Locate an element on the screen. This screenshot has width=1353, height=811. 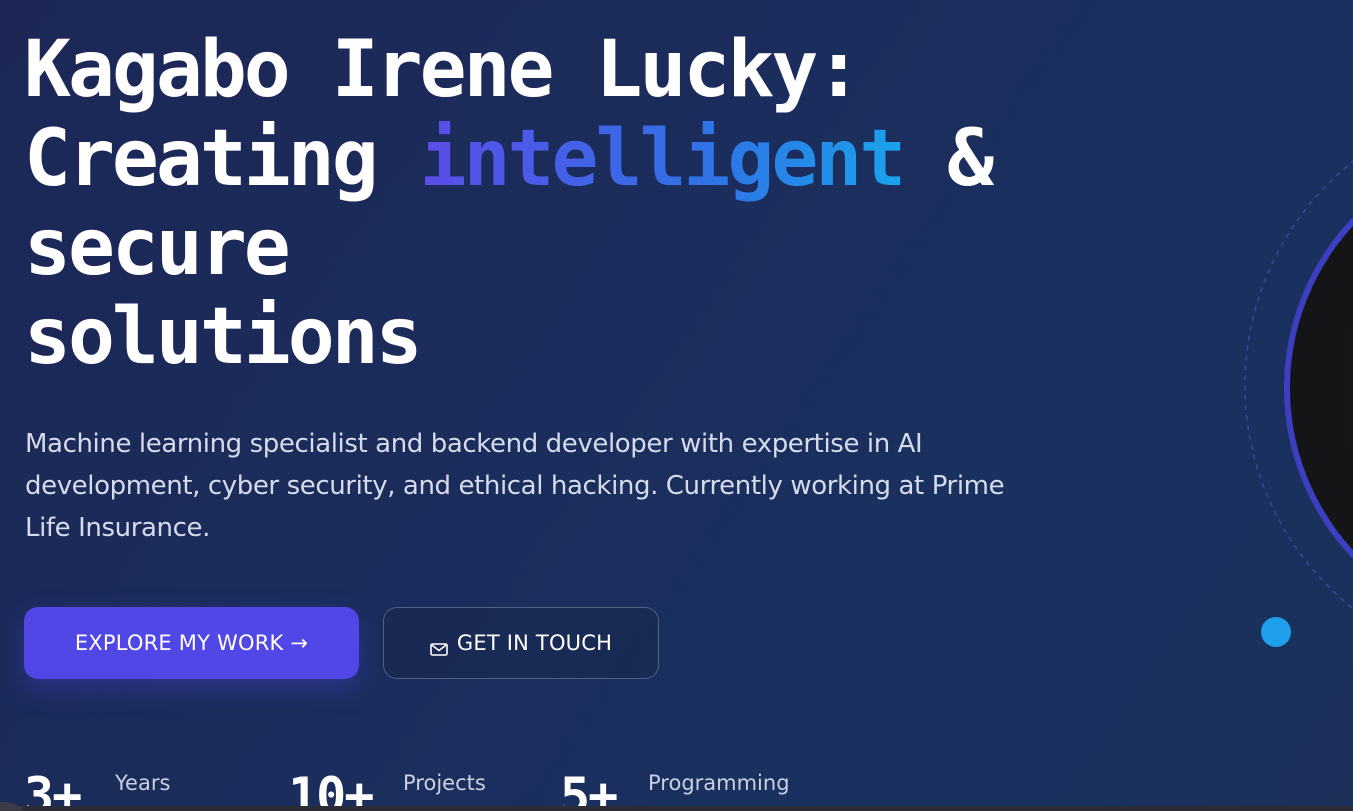
stat-programming-value: 5+ is located at coordinates (589, 789).